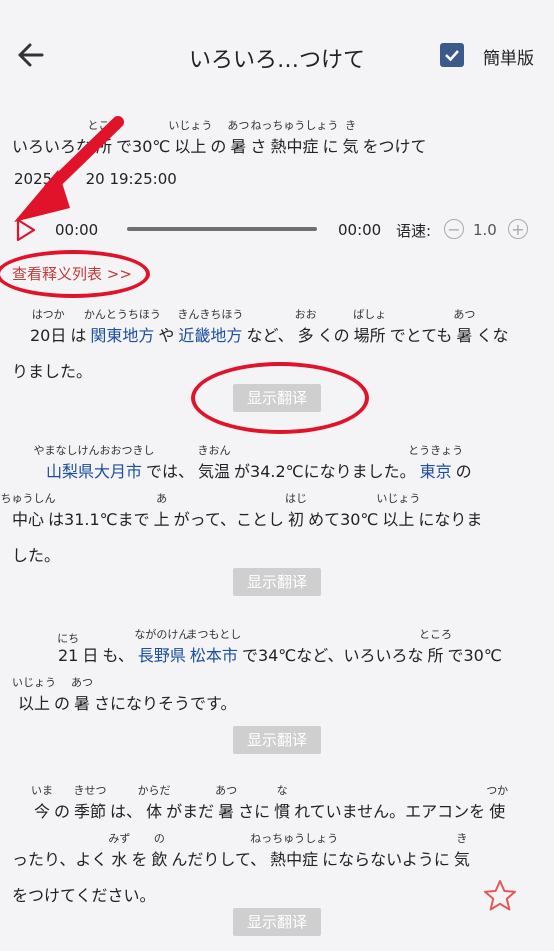 Image resolution: width=554 pixels, height=951 pixels. I want to click on ruby-word: とうきょう 東京, so click(435, 462).